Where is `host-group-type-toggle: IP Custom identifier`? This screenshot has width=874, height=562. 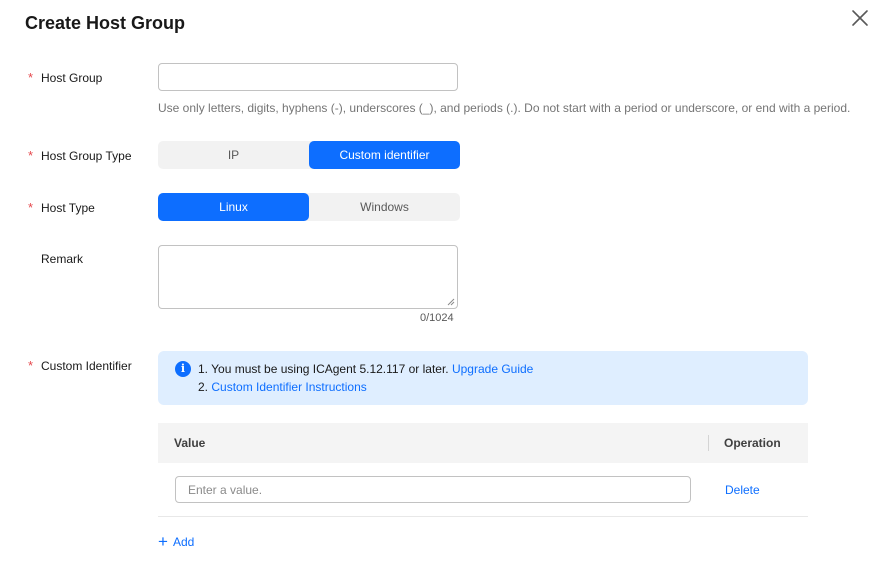
host-group-type-toggle: IP Custom identifier is located at coordinates (309, 155).